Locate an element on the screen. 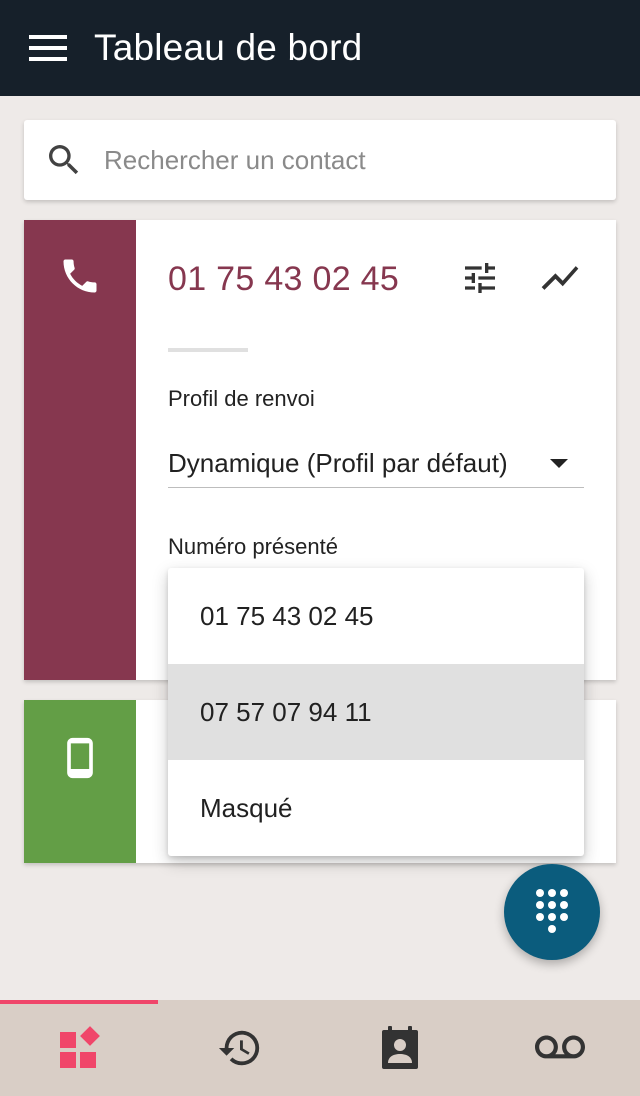 The height and width of the screenshot is (1096, 640). contacts-icon is located at coordinates (400, 1047).